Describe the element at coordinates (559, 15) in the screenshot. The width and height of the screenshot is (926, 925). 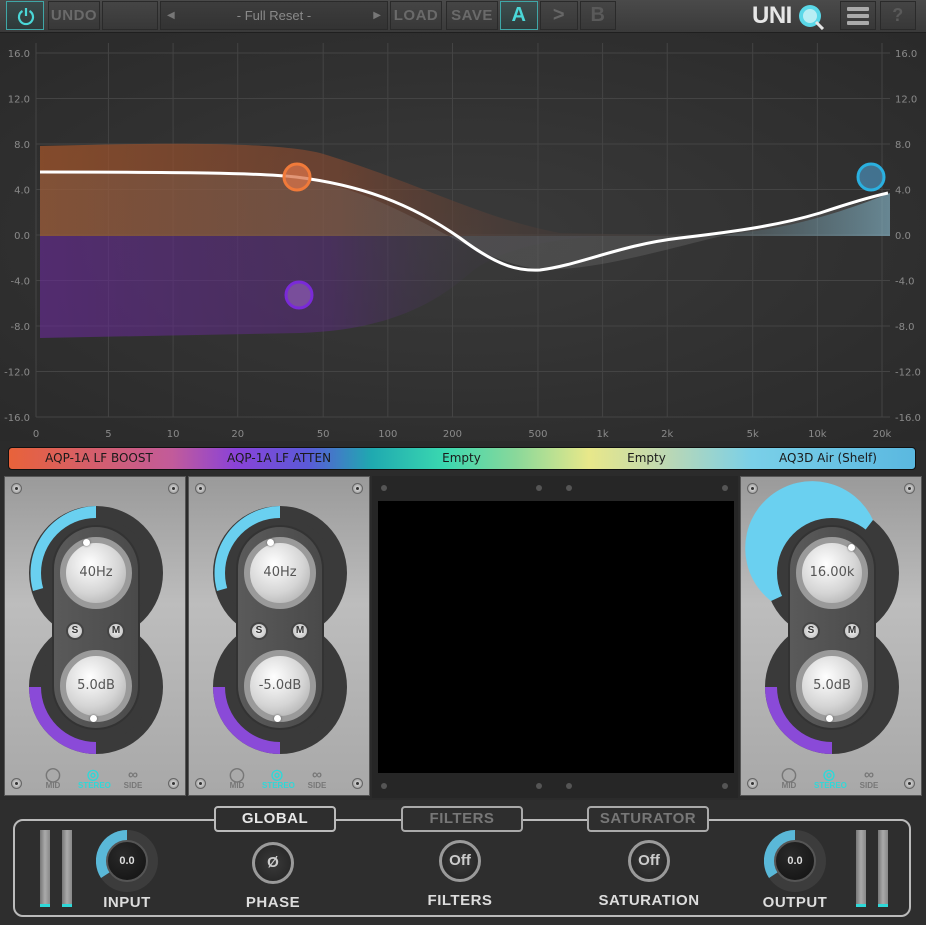
I see `copy-a-to-b-button: >` at that location.